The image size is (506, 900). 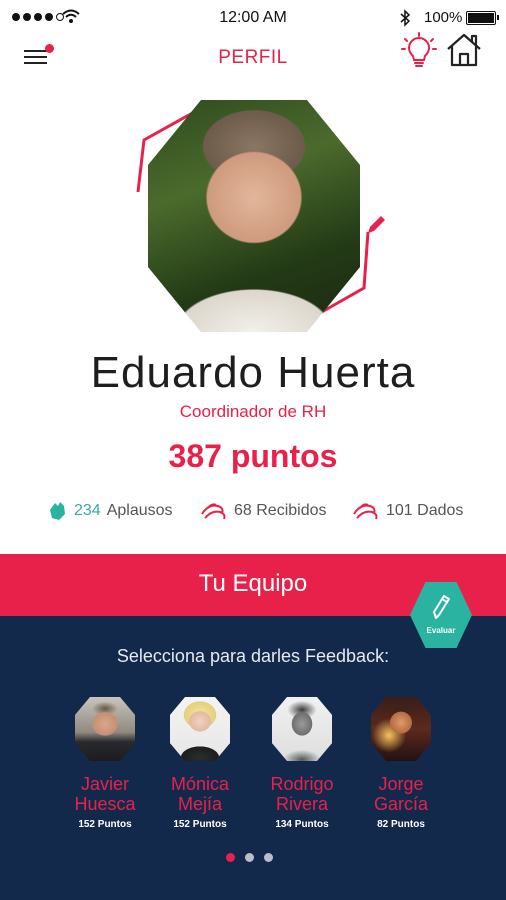 What do you see at coordinates (425, 510) in the screenshot?
I see `given-label: 101 Dados` at bounding box center [425, 510].